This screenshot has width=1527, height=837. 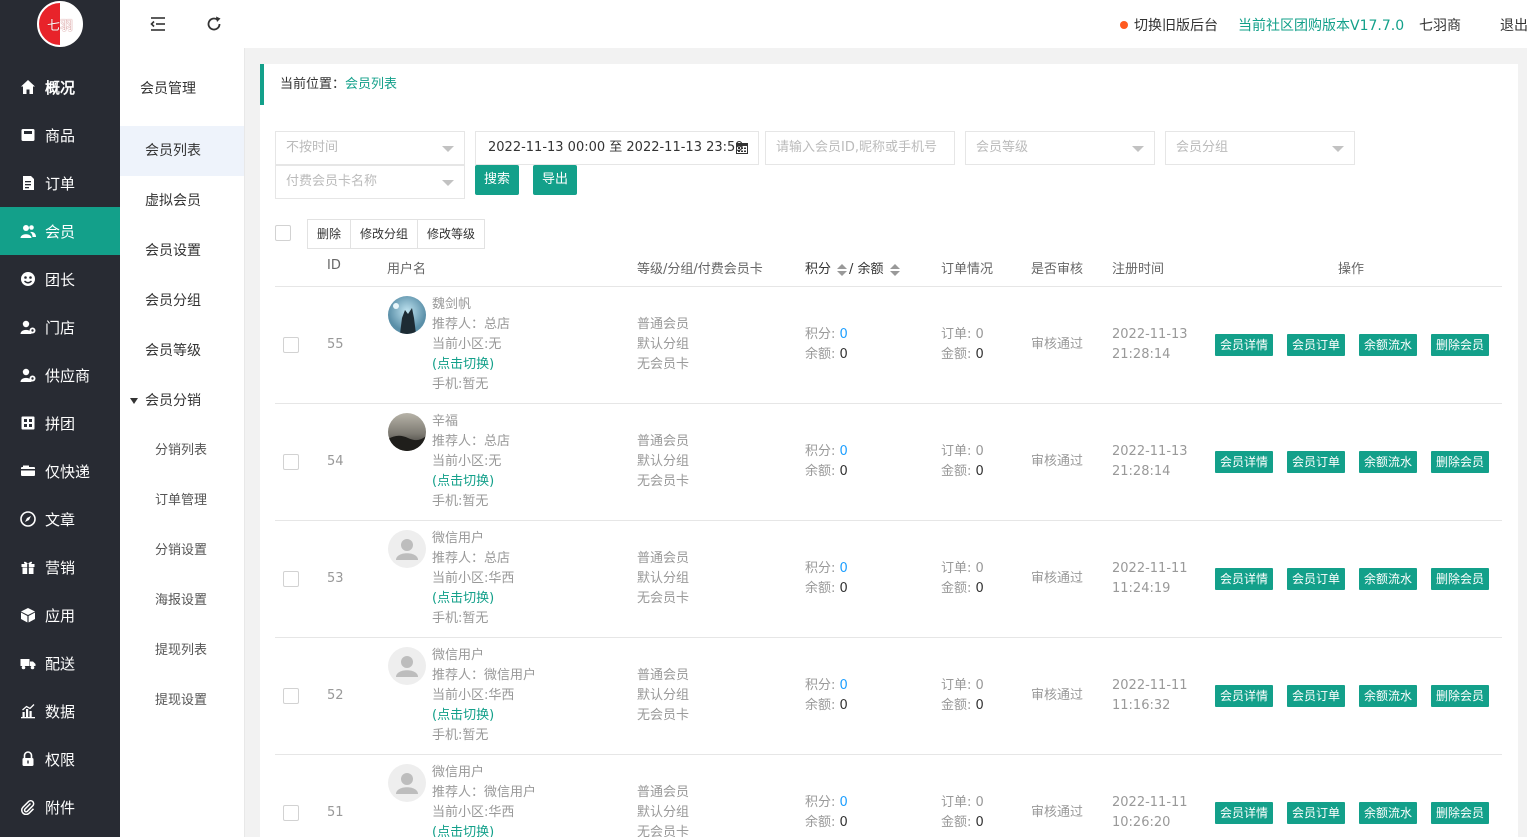 What do you see at coordinates (60, 519) in the screenshot?
I see `nav-item: 文章` at bounding box center [60, 519].